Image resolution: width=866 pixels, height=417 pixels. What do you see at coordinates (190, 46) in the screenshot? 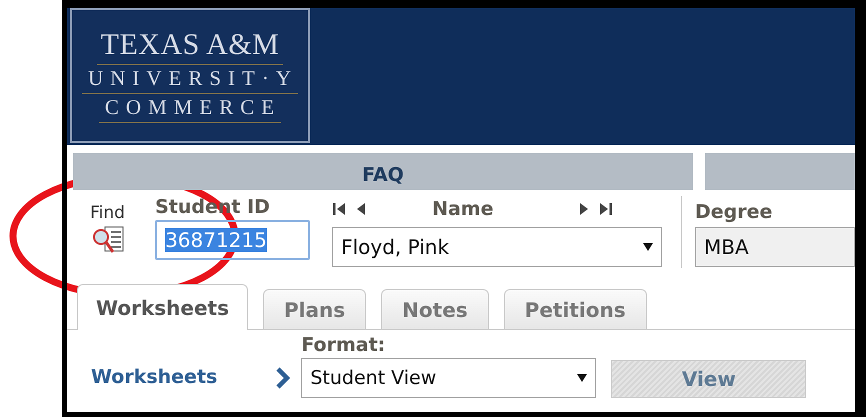
I see `logo-text: TEXAS A&M` at bounding box center [190, 46].